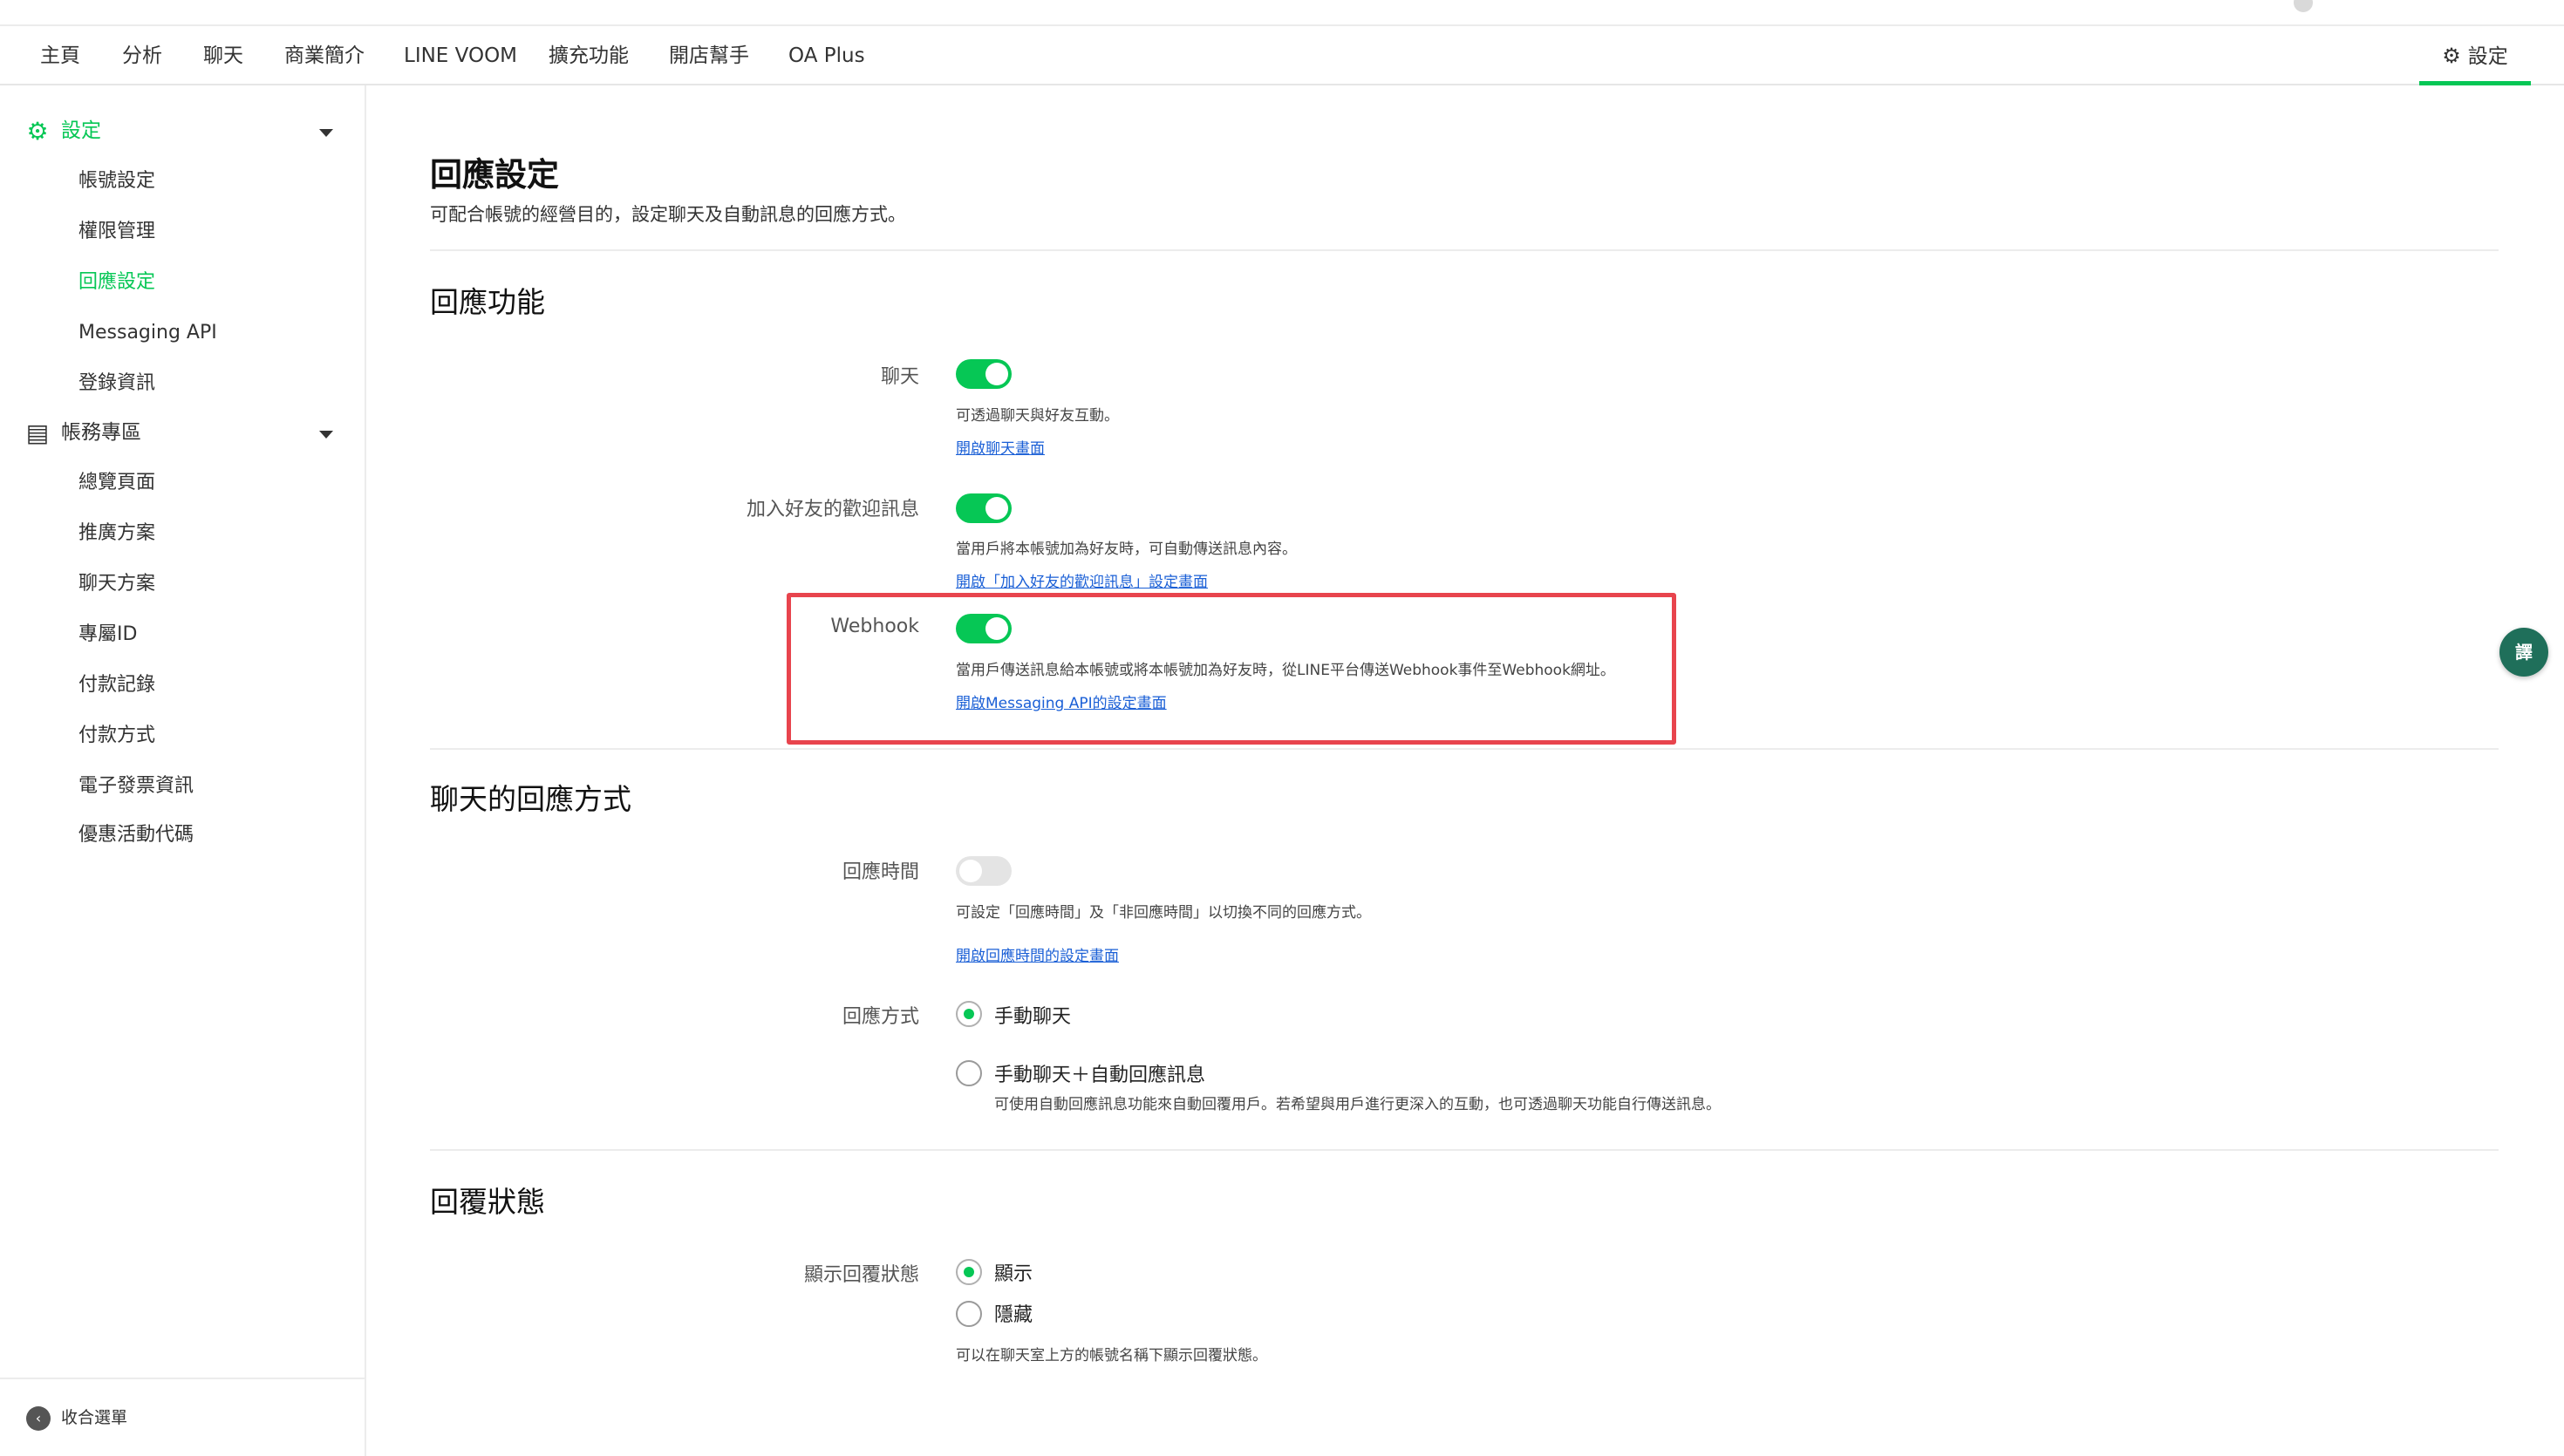 The width and height of the screenshot is (2564, 1456). Describe the element at coordinates (984, 628) in the screenshot. I see `webhook-toggle` at that location.